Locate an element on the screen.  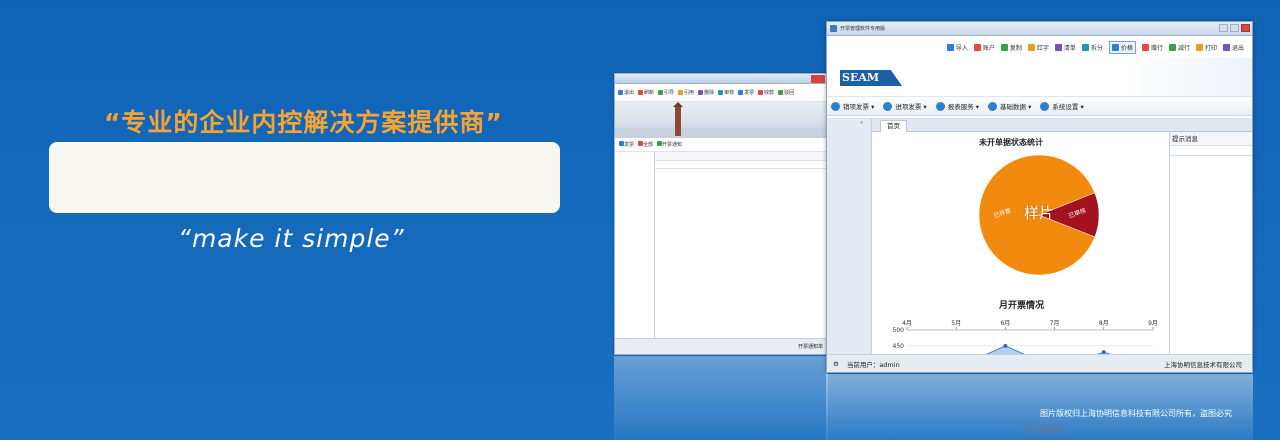
side-panel: 提示消息 is located at coordinates (1210, 243).